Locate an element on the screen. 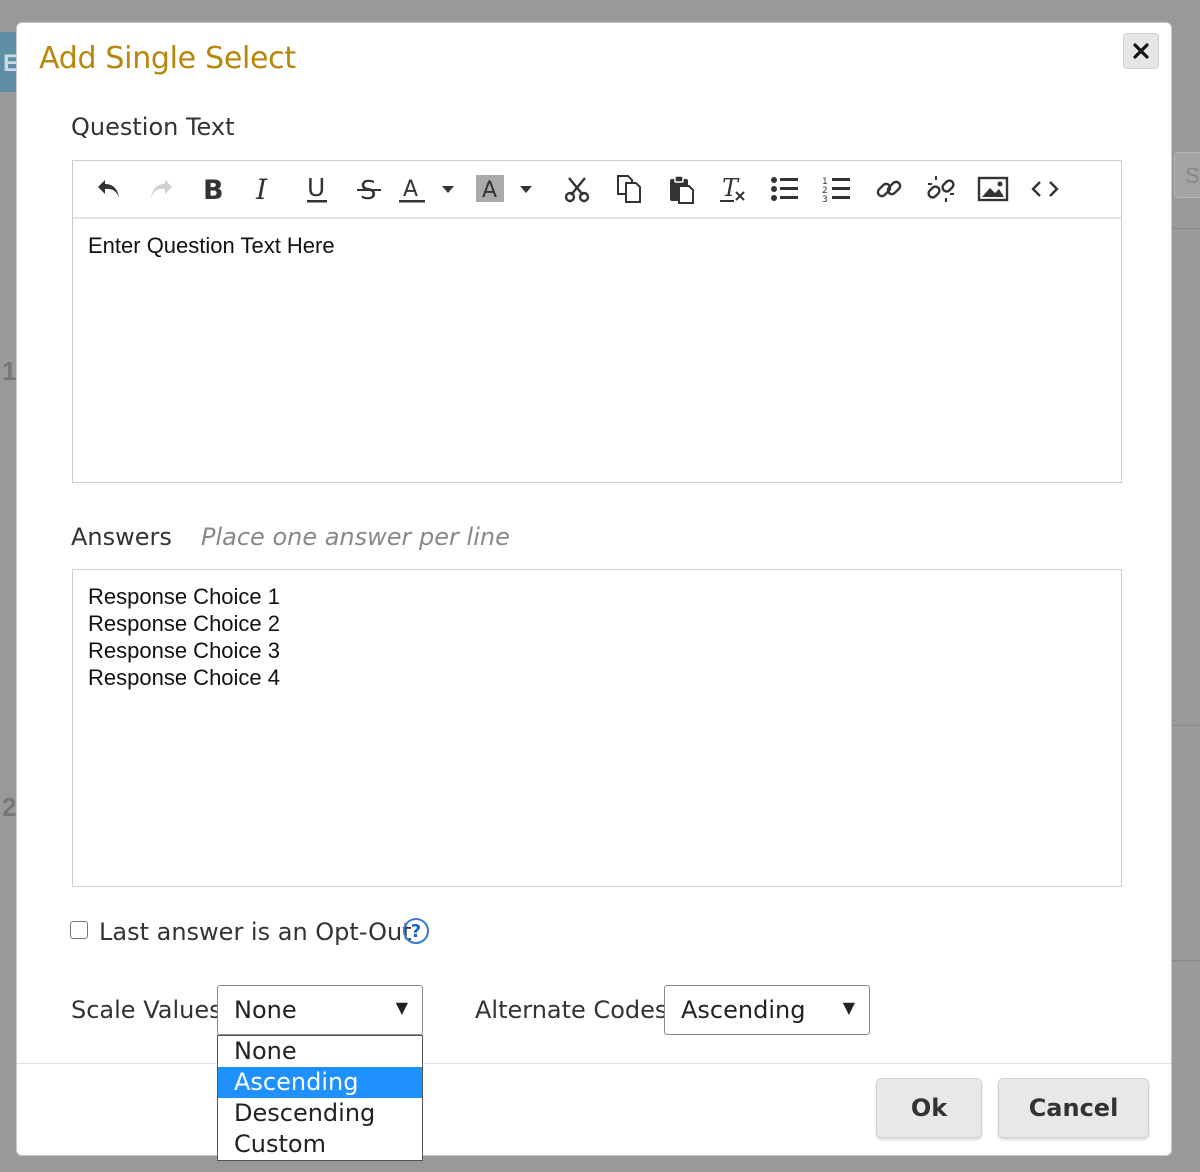 The image size is (1200, 1172). cut-button is located at coordinates (577, 189).